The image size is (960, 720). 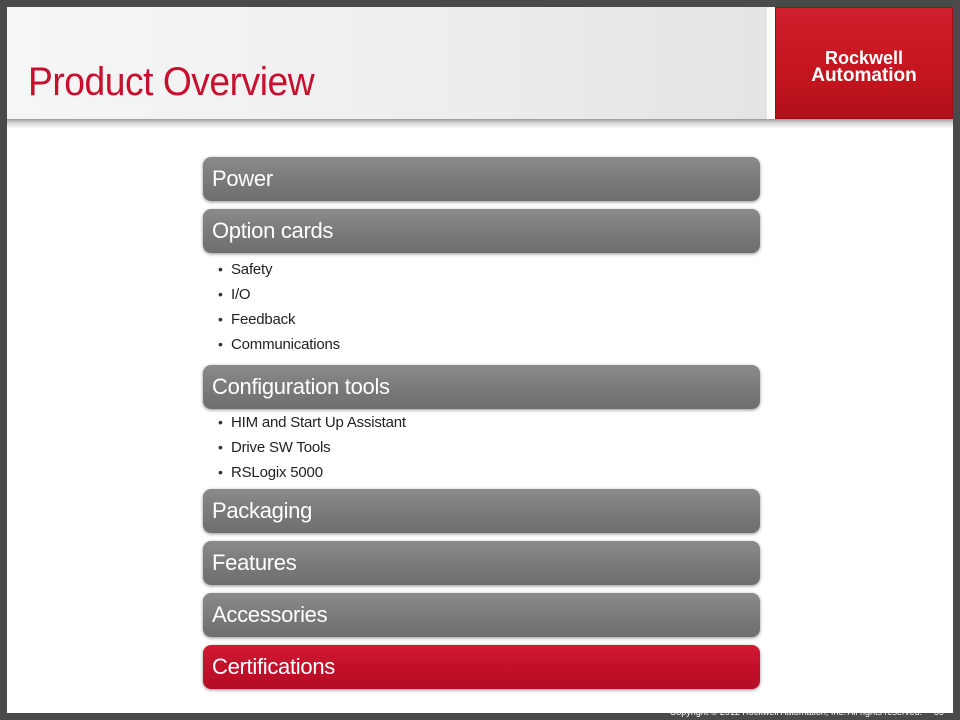 I want to click on list-item: • HIM and Start Up Assistant, so click(x=489, y=422).